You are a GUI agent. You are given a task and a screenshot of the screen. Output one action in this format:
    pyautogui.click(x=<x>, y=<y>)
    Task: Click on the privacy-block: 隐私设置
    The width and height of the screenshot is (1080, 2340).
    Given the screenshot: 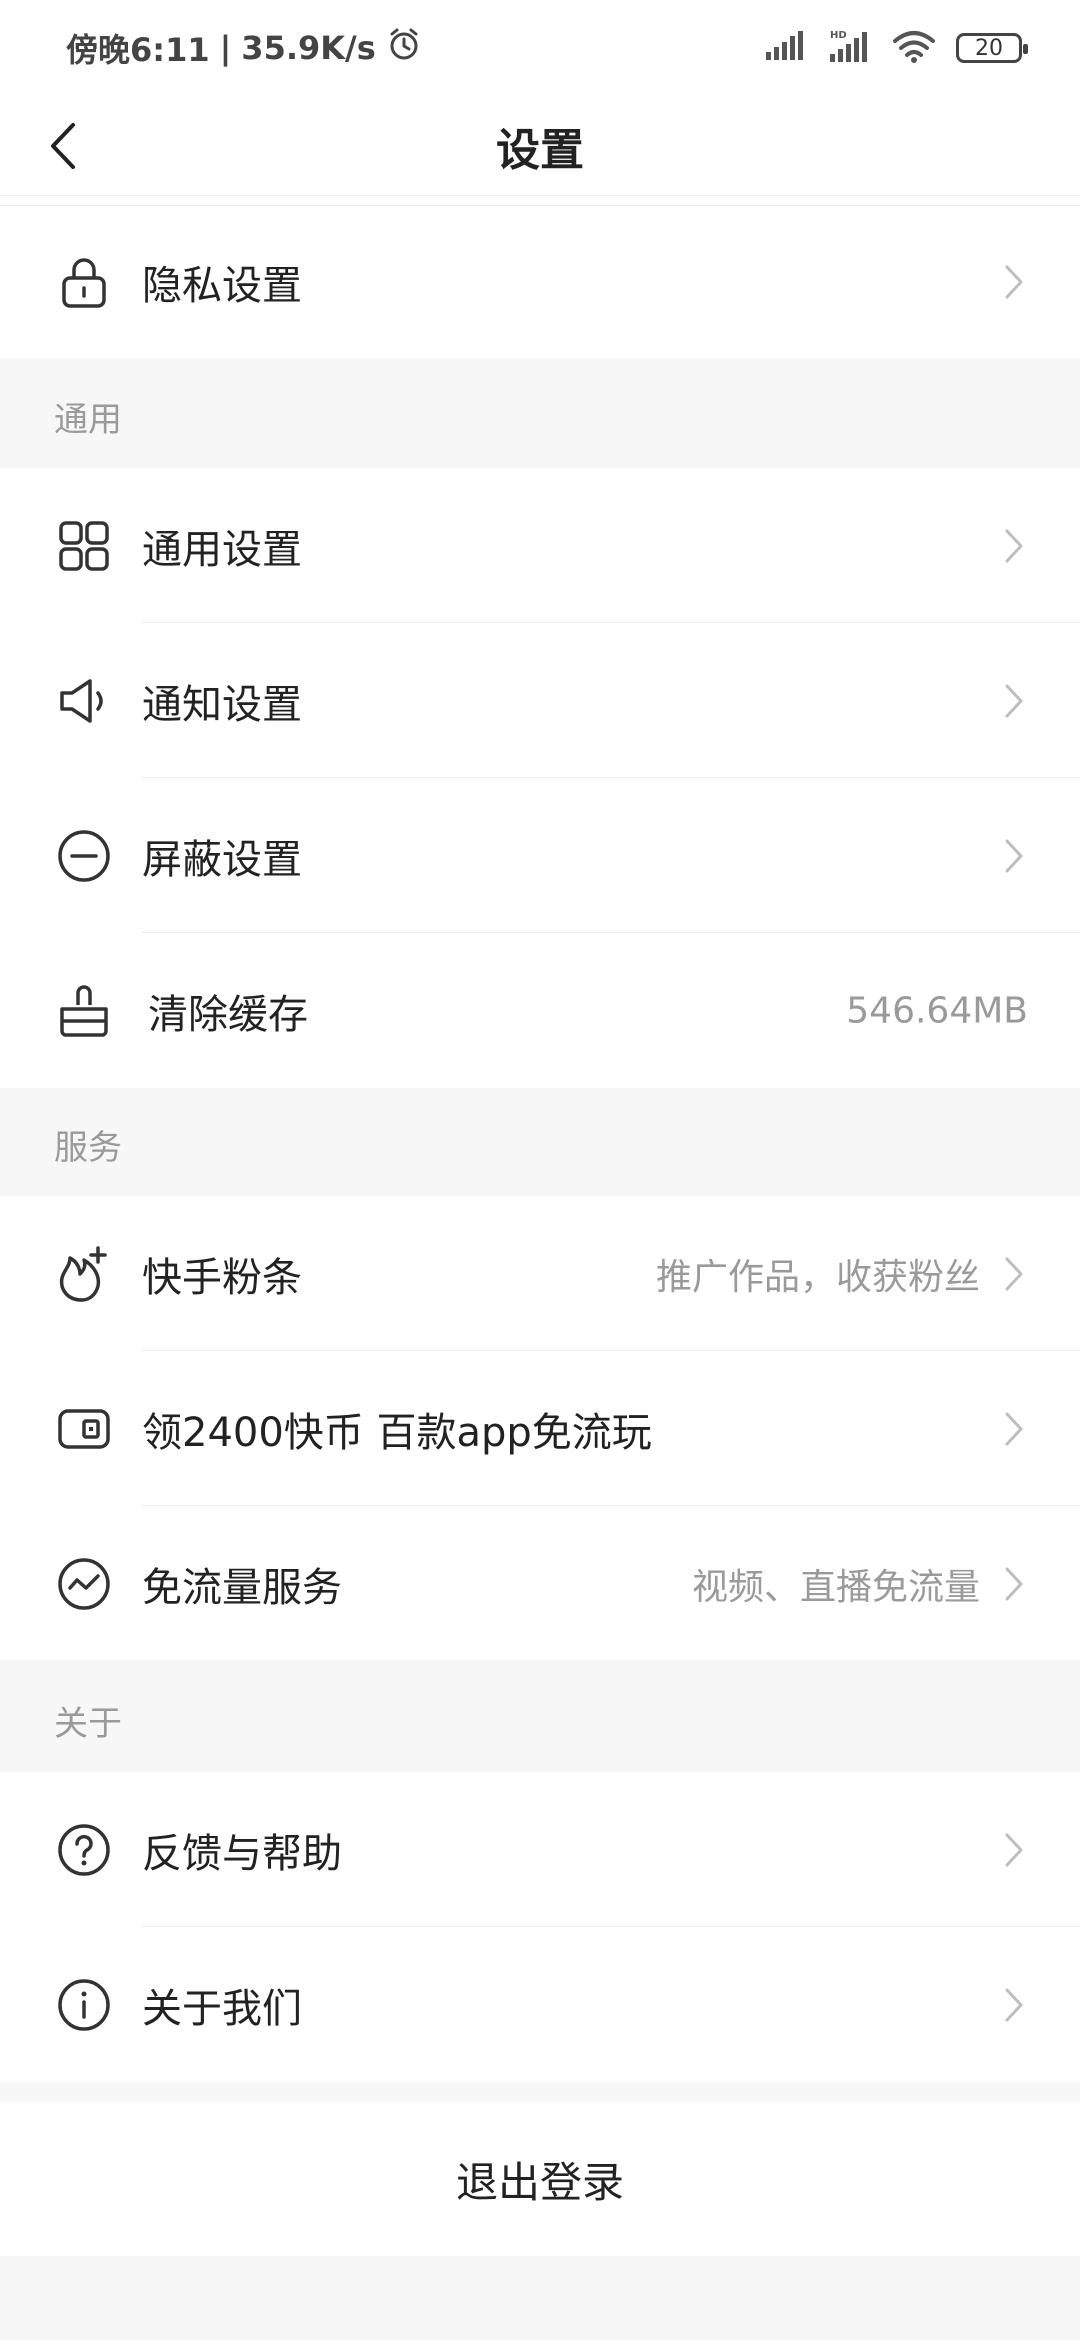 What is the action you would take?
    pyautogui.click(x=540, y=282)
    